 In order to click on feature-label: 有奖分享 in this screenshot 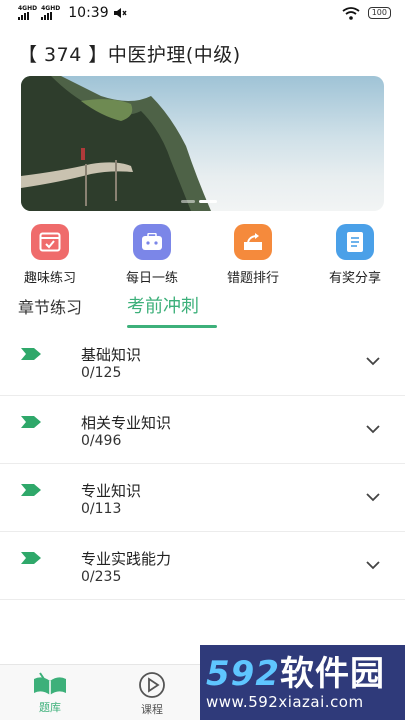, I will do `click(354, 278)`.